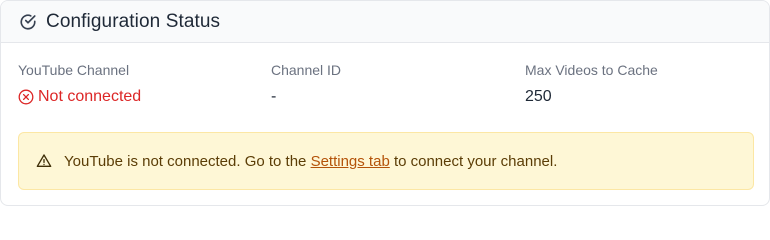 This screenshot has width=770, height=240. I want to click on field-label: Max Videos to Cache, so click(591, 70).